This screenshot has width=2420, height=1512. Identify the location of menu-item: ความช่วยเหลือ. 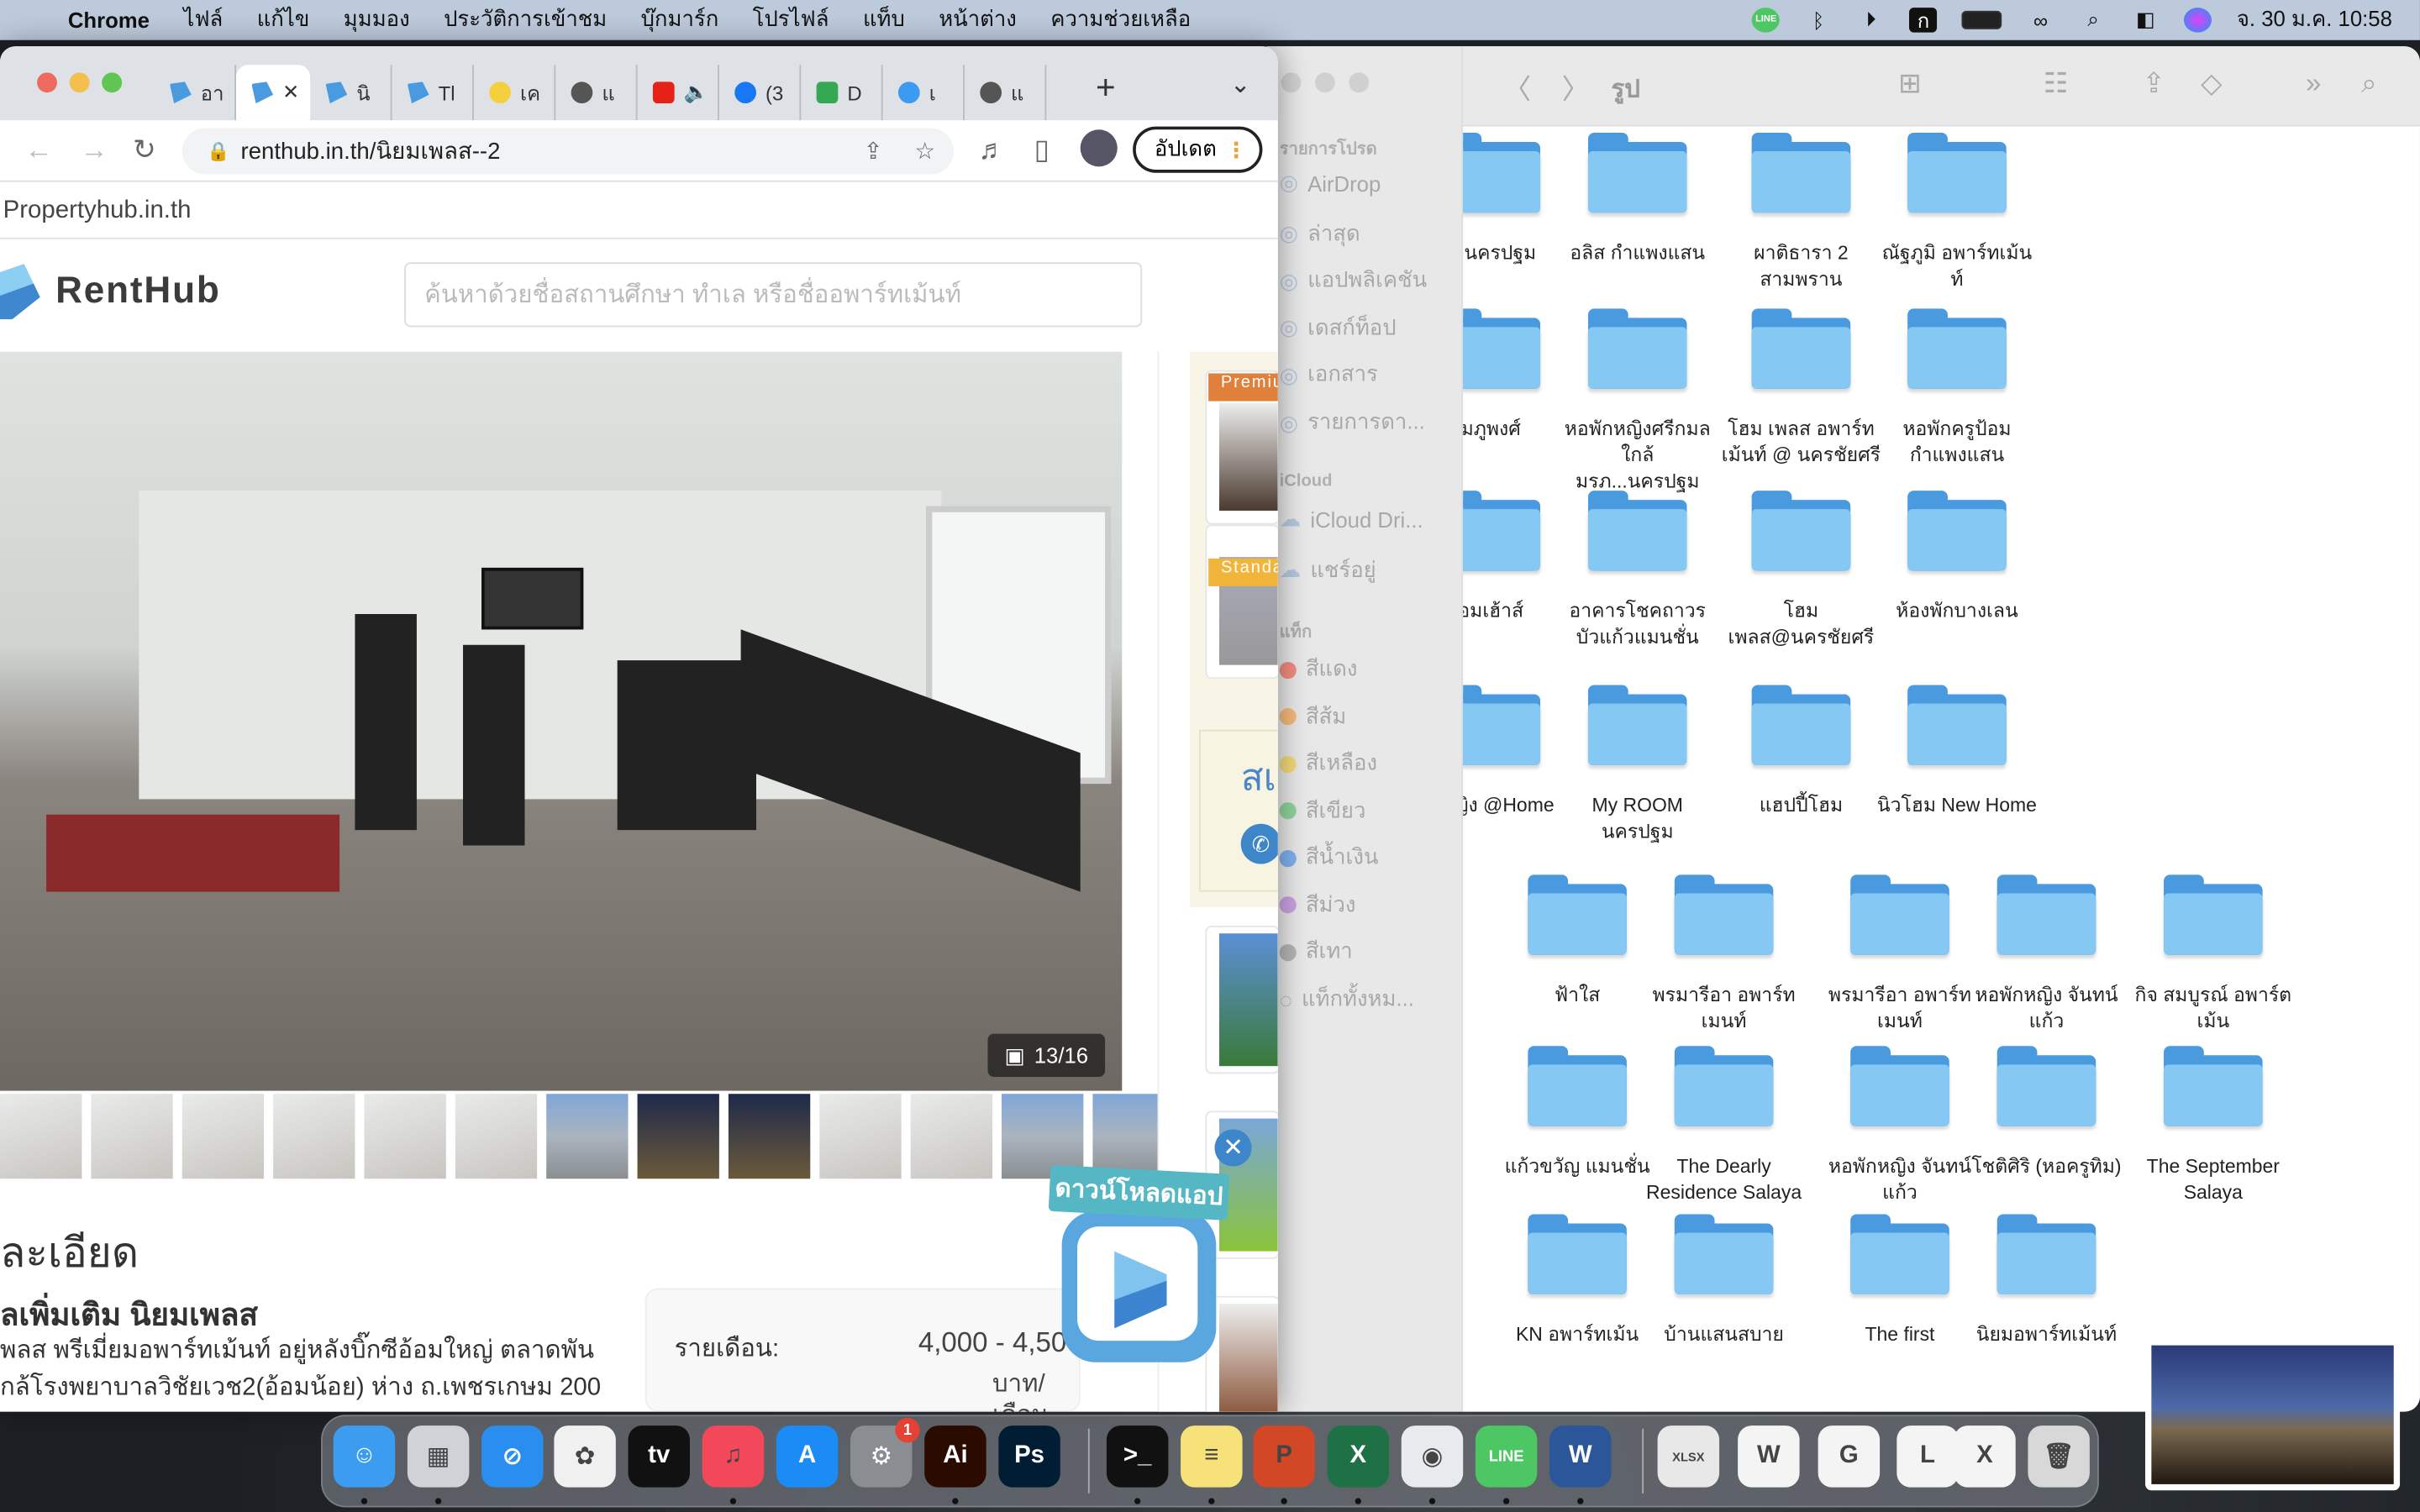
(1120, 20).